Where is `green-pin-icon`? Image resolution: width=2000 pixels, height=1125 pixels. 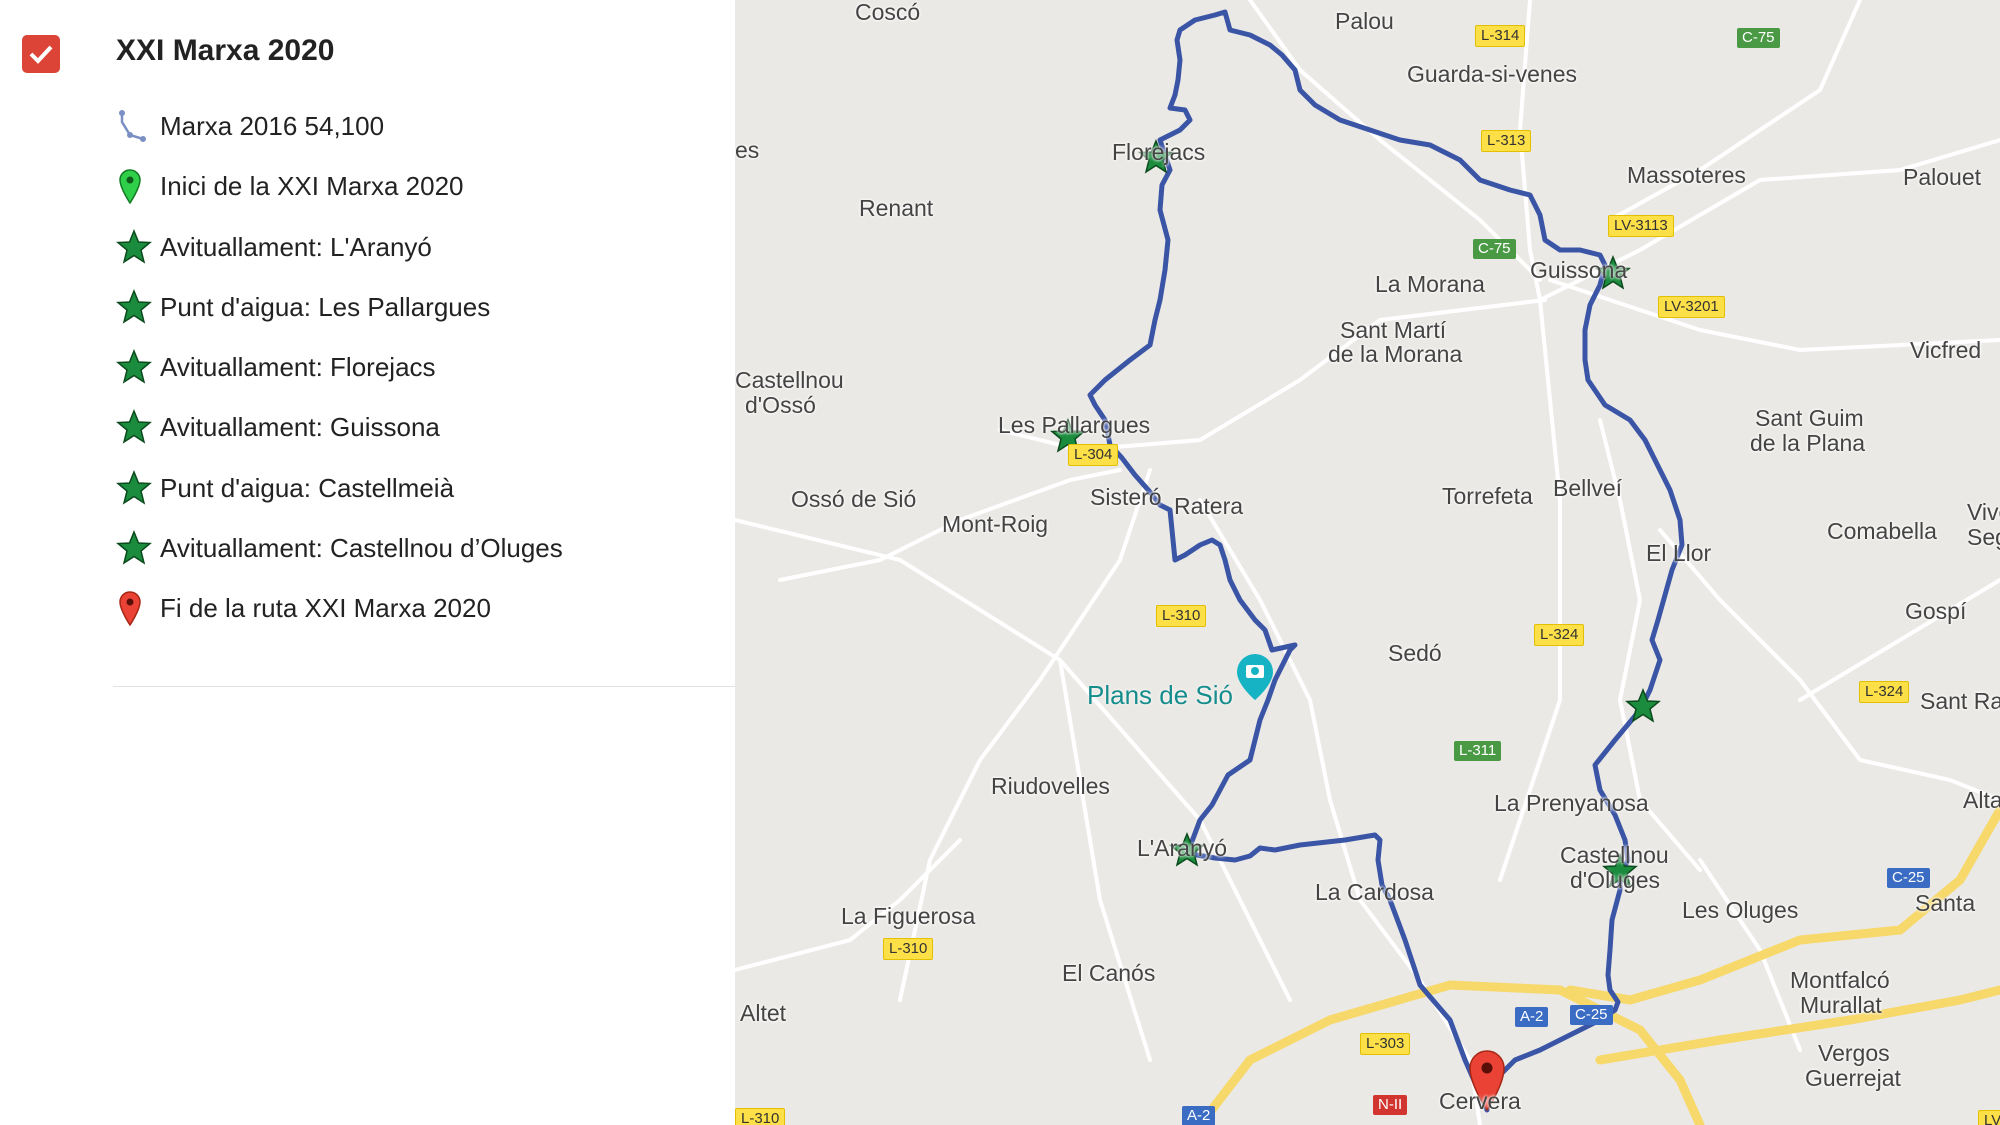
green-pin-icon is located at coordinates (136, 186).